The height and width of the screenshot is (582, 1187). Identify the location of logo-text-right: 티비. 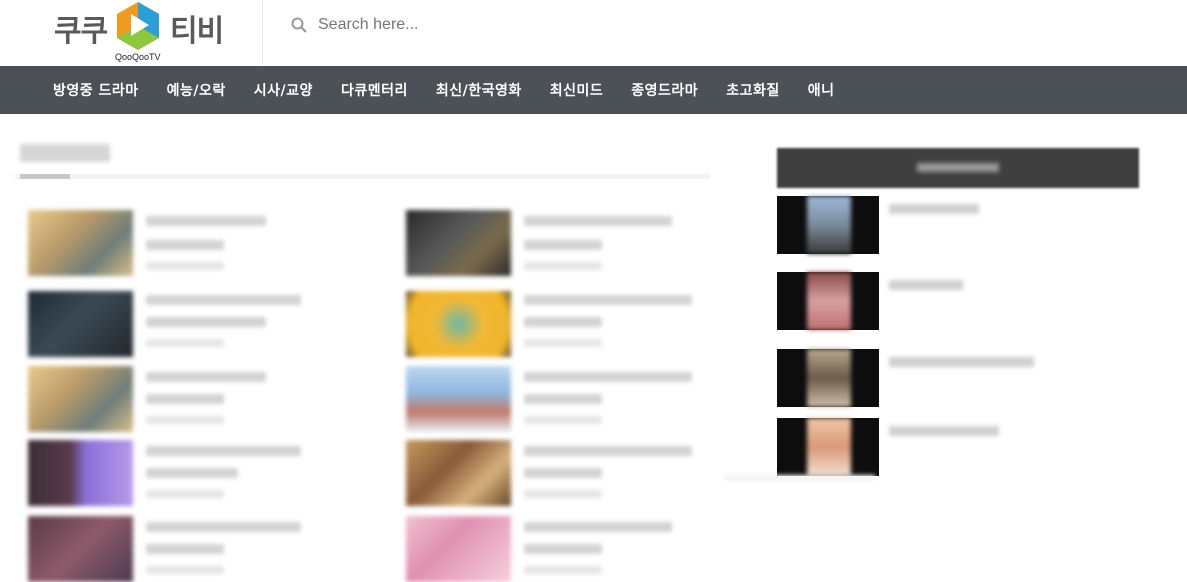
(197, 31).